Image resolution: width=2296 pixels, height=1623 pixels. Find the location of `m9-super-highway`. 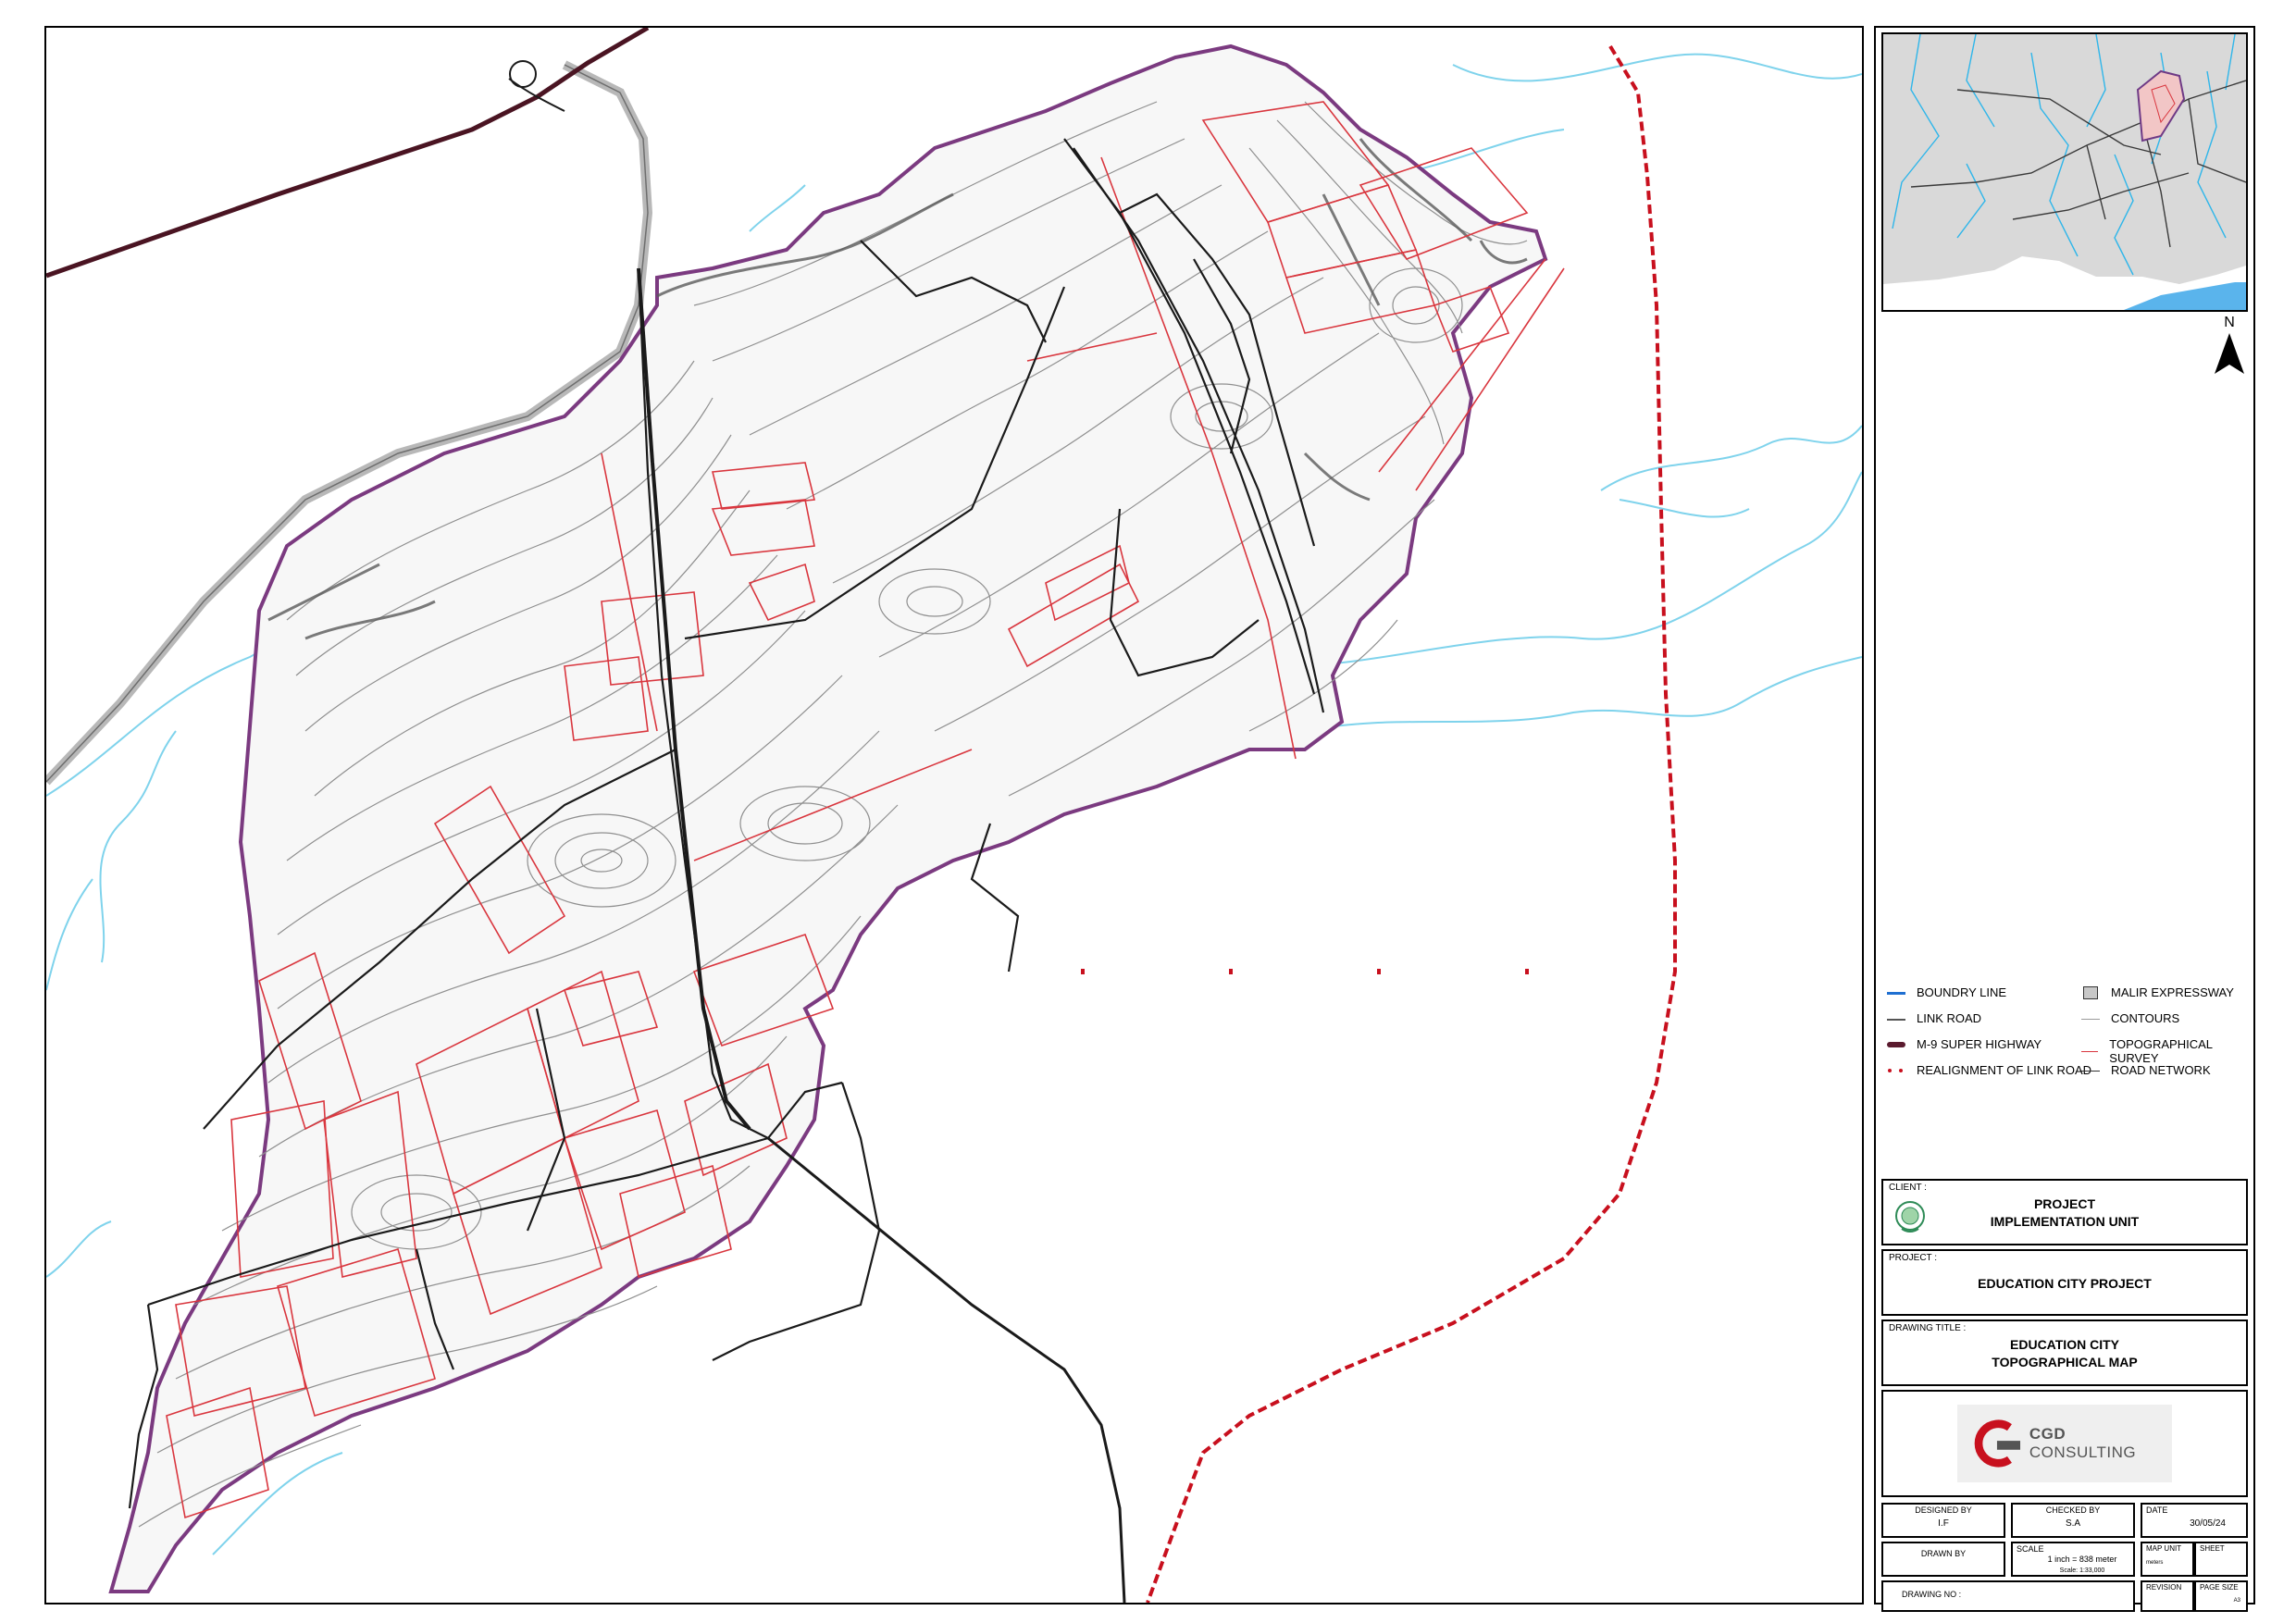

m9-super-highway is located at coordinates (348, 153).